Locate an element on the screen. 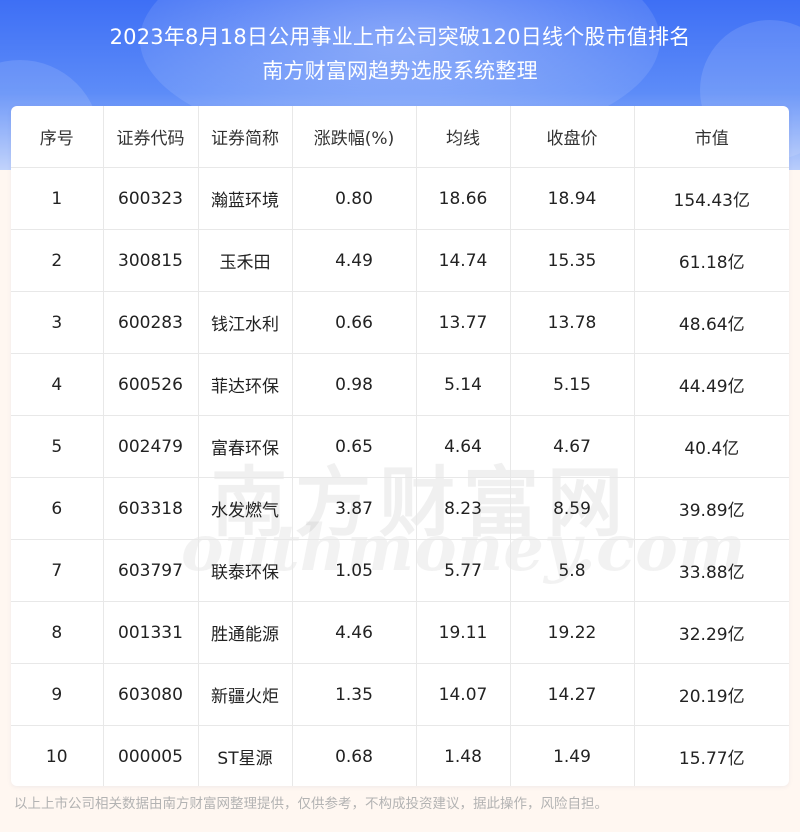  page-title: 2023年8月18日公用事业上市公司突破120日线个股市值排名 is located at coordinates (400, 37).